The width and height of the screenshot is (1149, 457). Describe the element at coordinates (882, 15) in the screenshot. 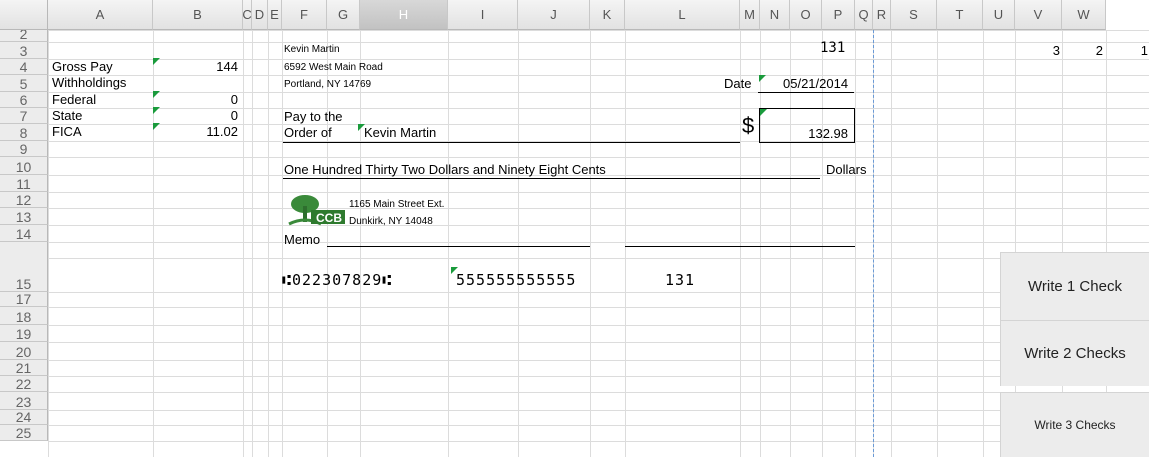

I see `column-header-r: R` at that location.